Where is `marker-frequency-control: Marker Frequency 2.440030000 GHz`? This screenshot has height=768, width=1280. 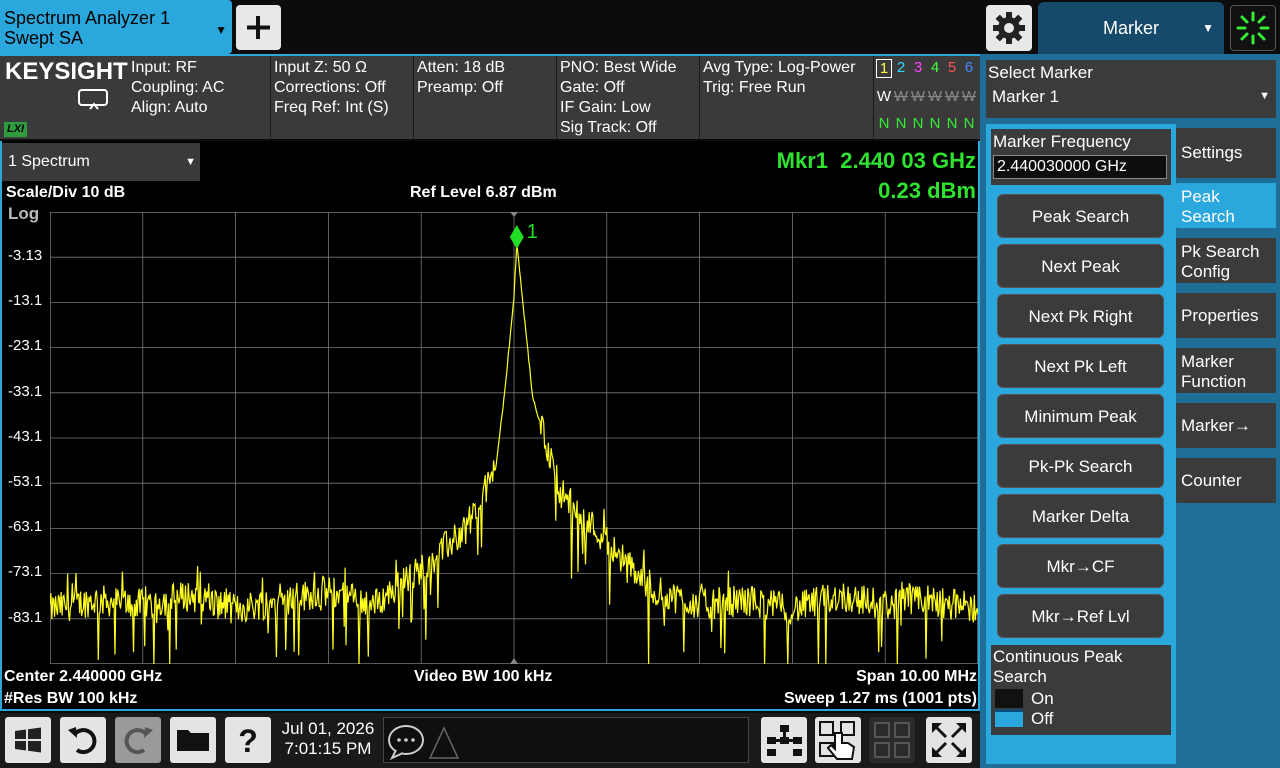
marker-frequency-control: Marker Frequency 2.440030000 GHz is located at coordinates (1081, 157).